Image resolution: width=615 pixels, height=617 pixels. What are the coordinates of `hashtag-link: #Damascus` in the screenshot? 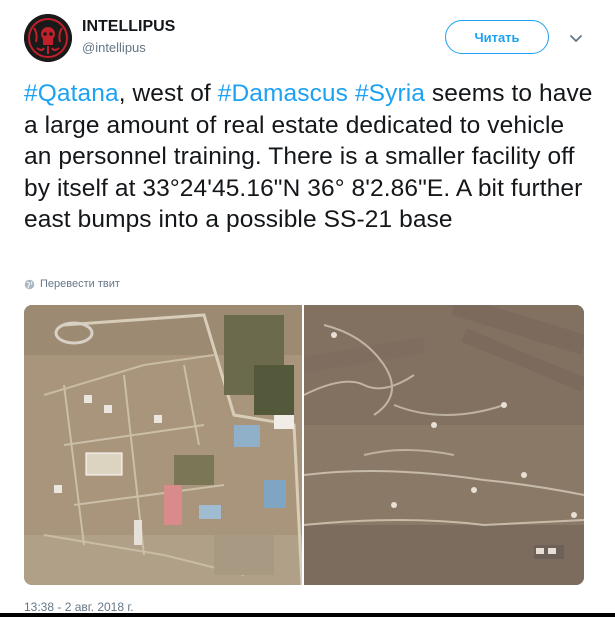 It's located at (283, 93).